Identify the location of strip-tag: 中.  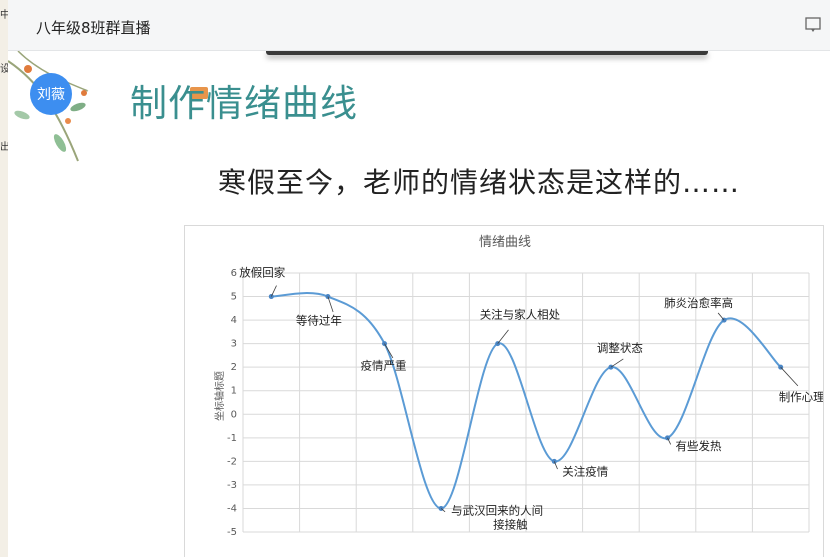
(4, 15).